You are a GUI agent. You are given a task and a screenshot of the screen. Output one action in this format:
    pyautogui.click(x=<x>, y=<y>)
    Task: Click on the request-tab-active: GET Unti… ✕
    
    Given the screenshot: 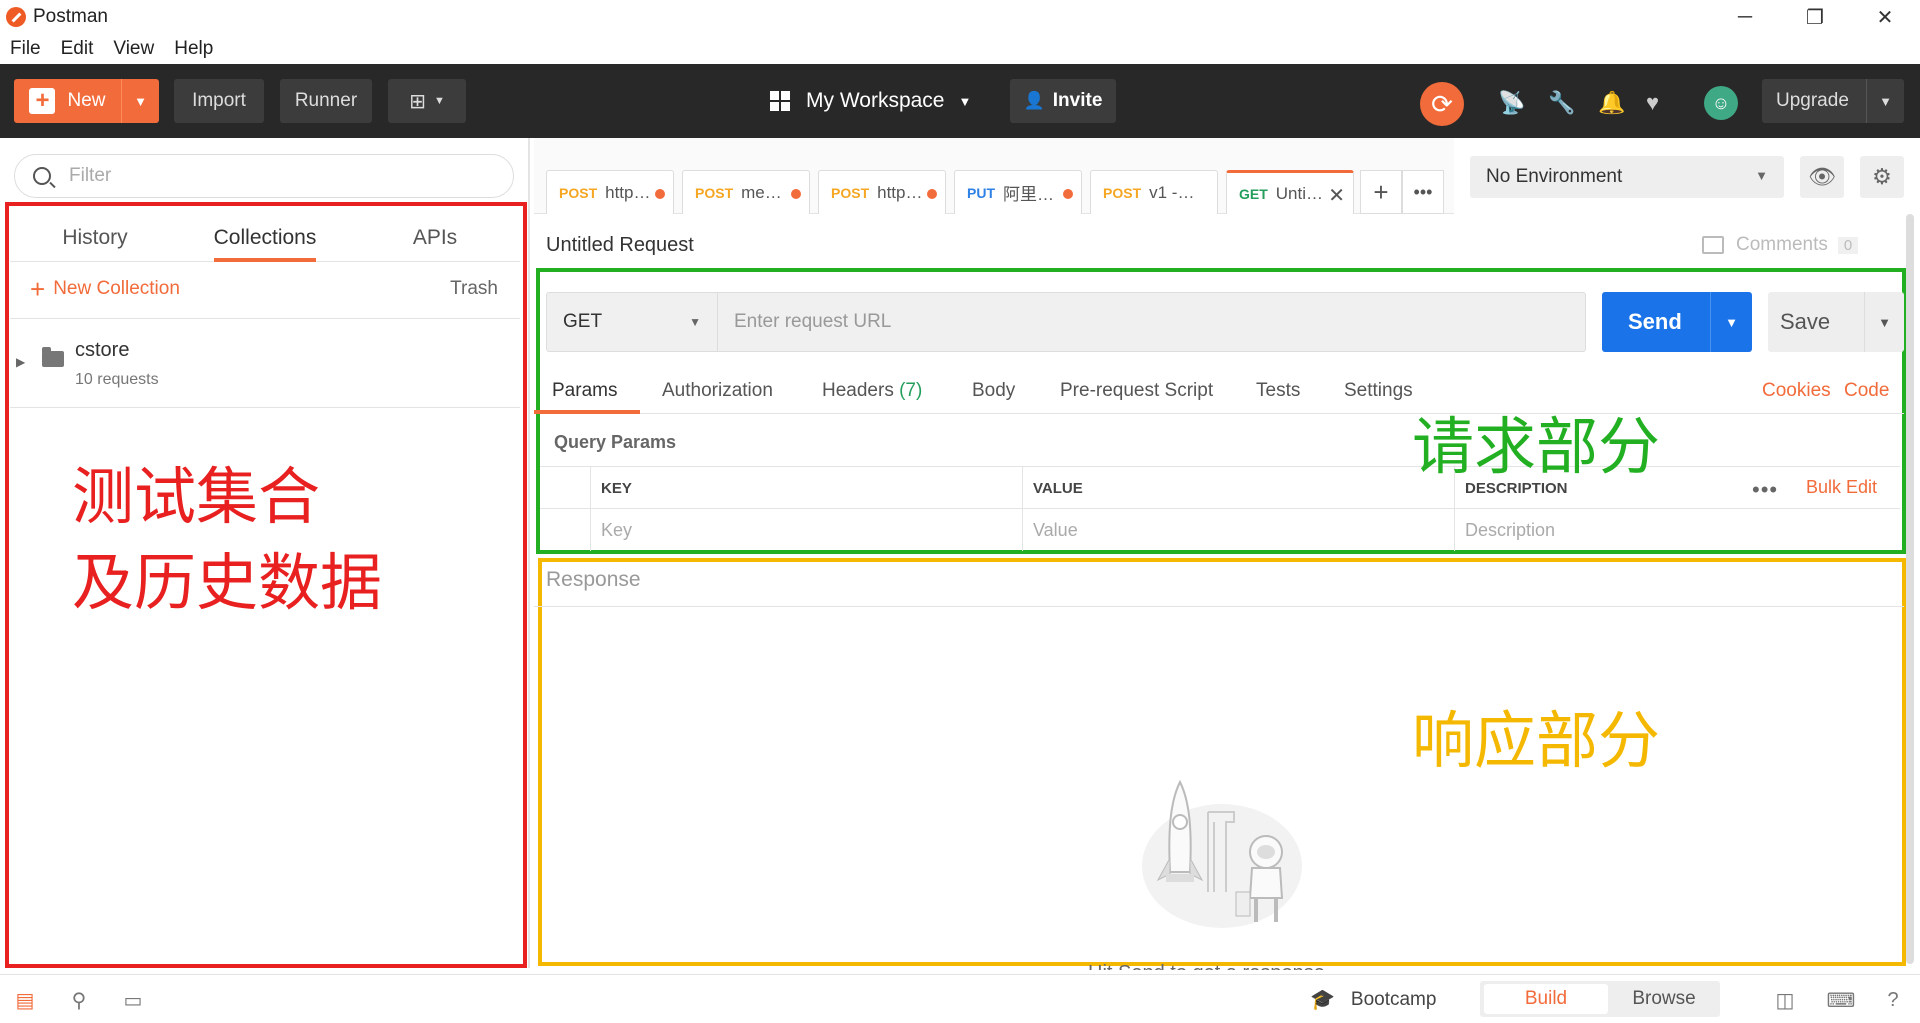 What is the action you would take?
    pyautogui.click(x=1290, y=192)
    